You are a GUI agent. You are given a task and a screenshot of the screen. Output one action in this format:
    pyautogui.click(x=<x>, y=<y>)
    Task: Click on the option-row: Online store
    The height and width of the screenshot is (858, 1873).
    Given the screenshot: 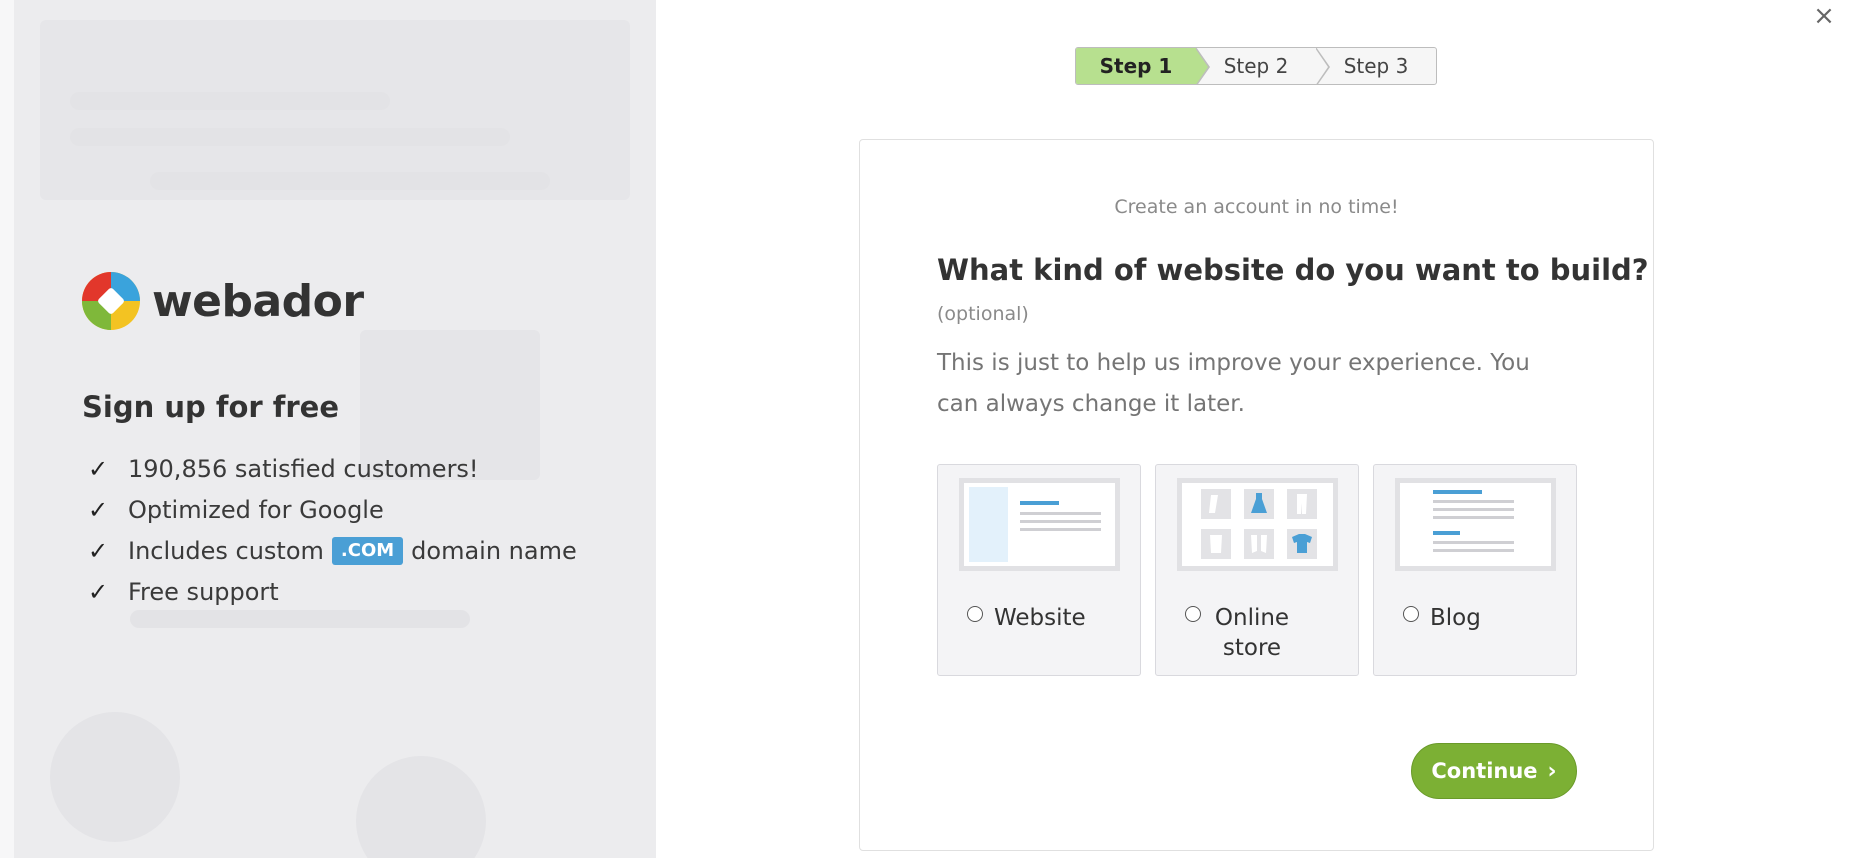 What is the action you would take?
    pyautogui.click(x=1238, y=633)
    